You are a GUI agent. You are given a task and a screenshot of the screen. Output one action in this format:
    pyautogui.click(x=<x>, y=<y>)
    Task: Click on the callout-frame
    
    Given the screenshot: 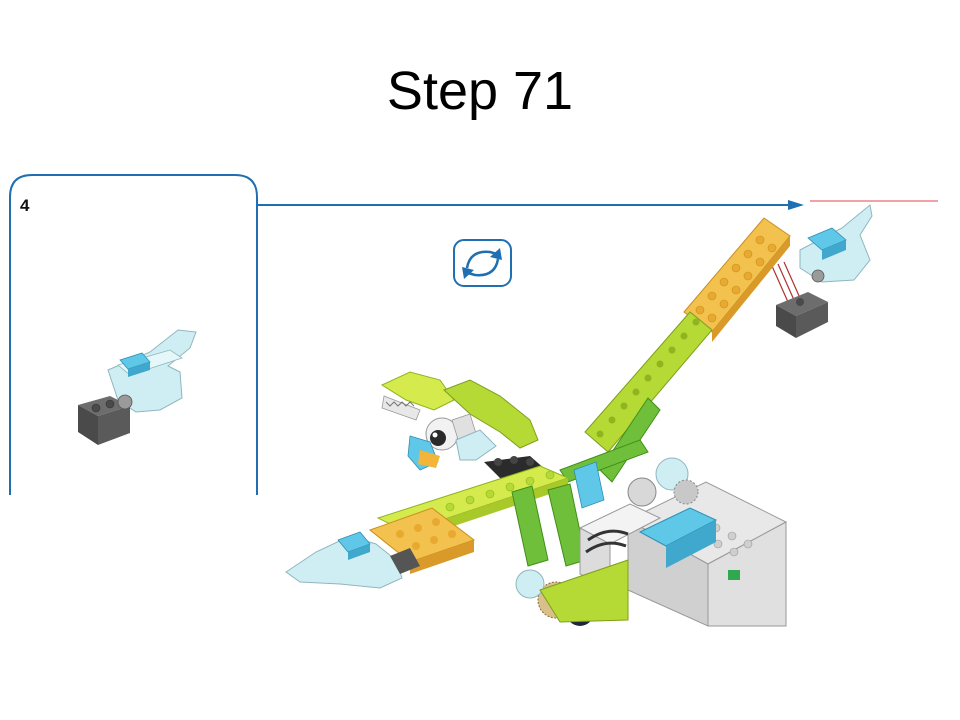 What is the action you would take?
    pyautogui.click(x=133, y=334)
    